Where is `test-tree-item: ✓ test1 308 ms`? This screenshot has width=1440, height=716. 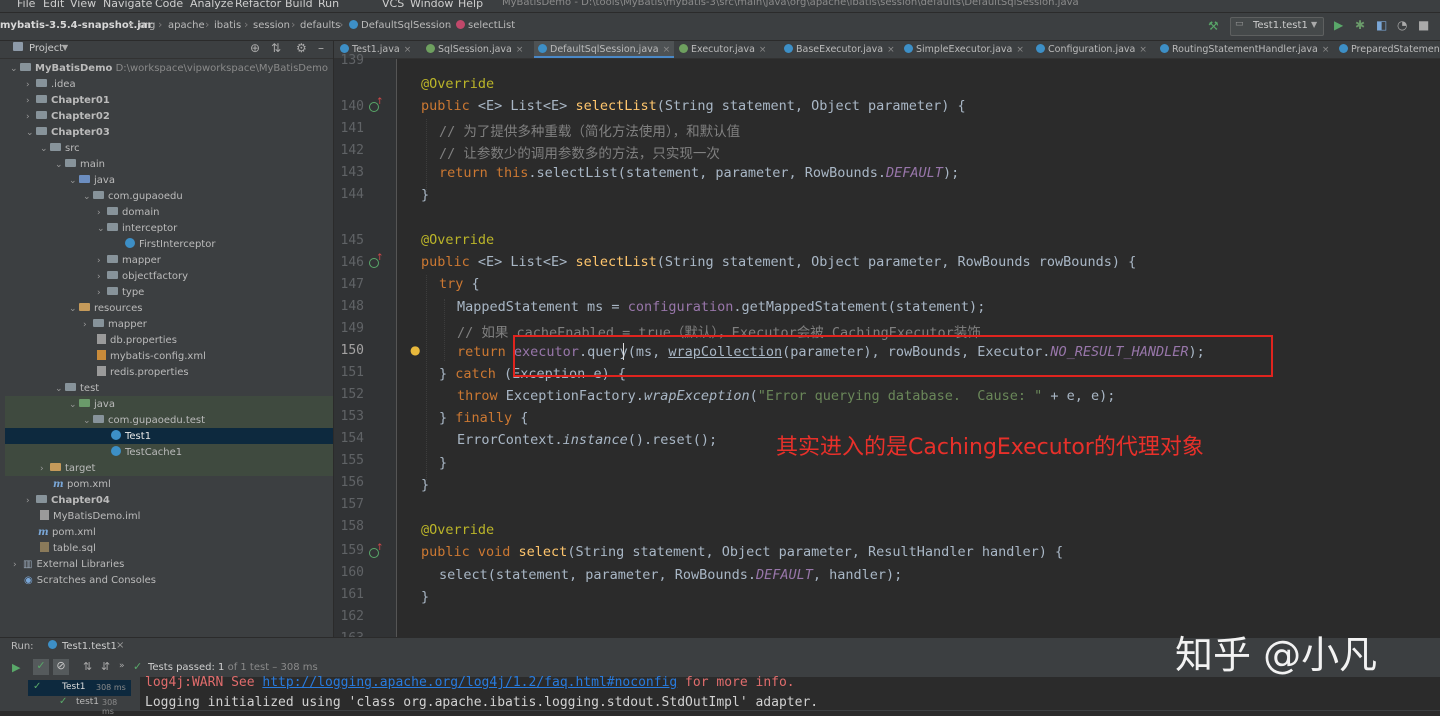
test-tree-item: ✓ test1 308 ms is located at coordinates (79, 706).